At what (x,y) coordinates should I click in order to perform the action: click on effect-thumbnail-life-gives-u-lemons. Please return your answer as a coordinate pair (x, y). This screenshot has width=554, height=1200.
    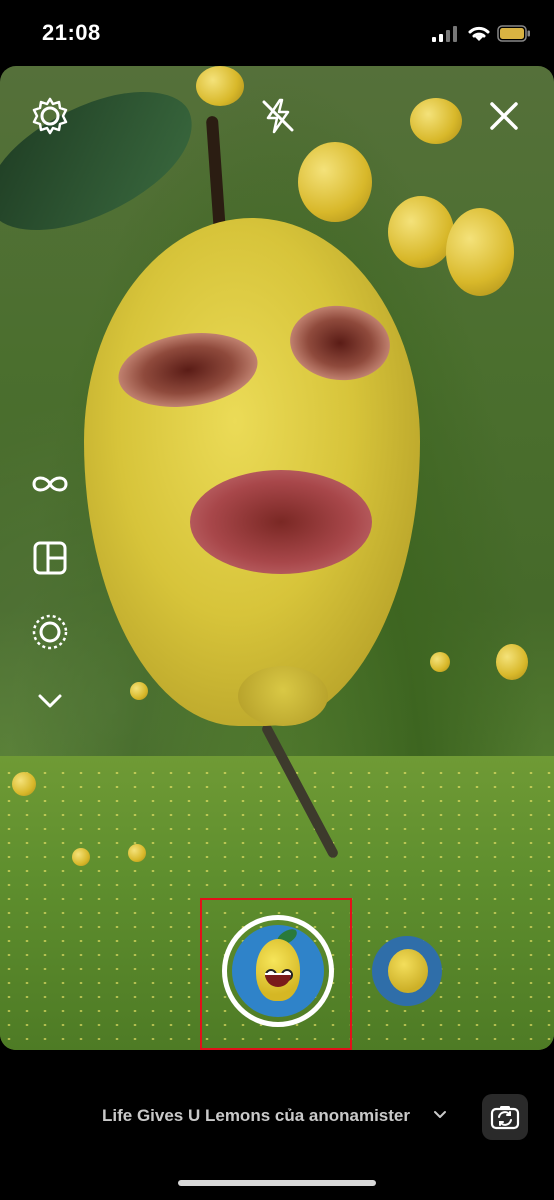
    Looking at the image, I should click on (278, 971).